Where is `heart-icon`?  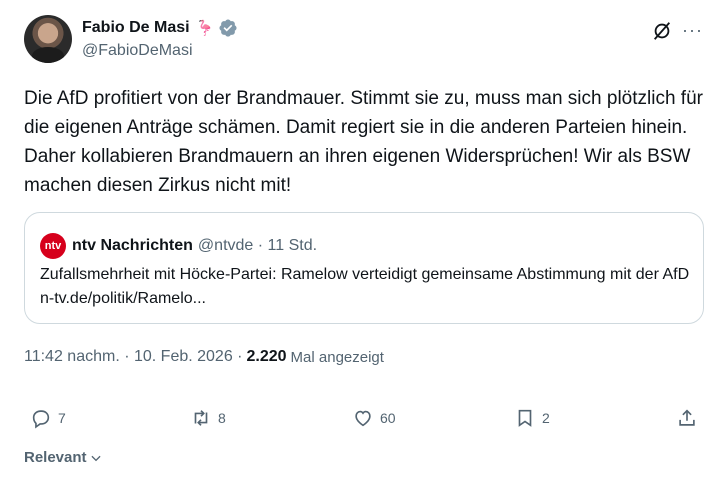 heart-icon is located at coordinates (363, 418).